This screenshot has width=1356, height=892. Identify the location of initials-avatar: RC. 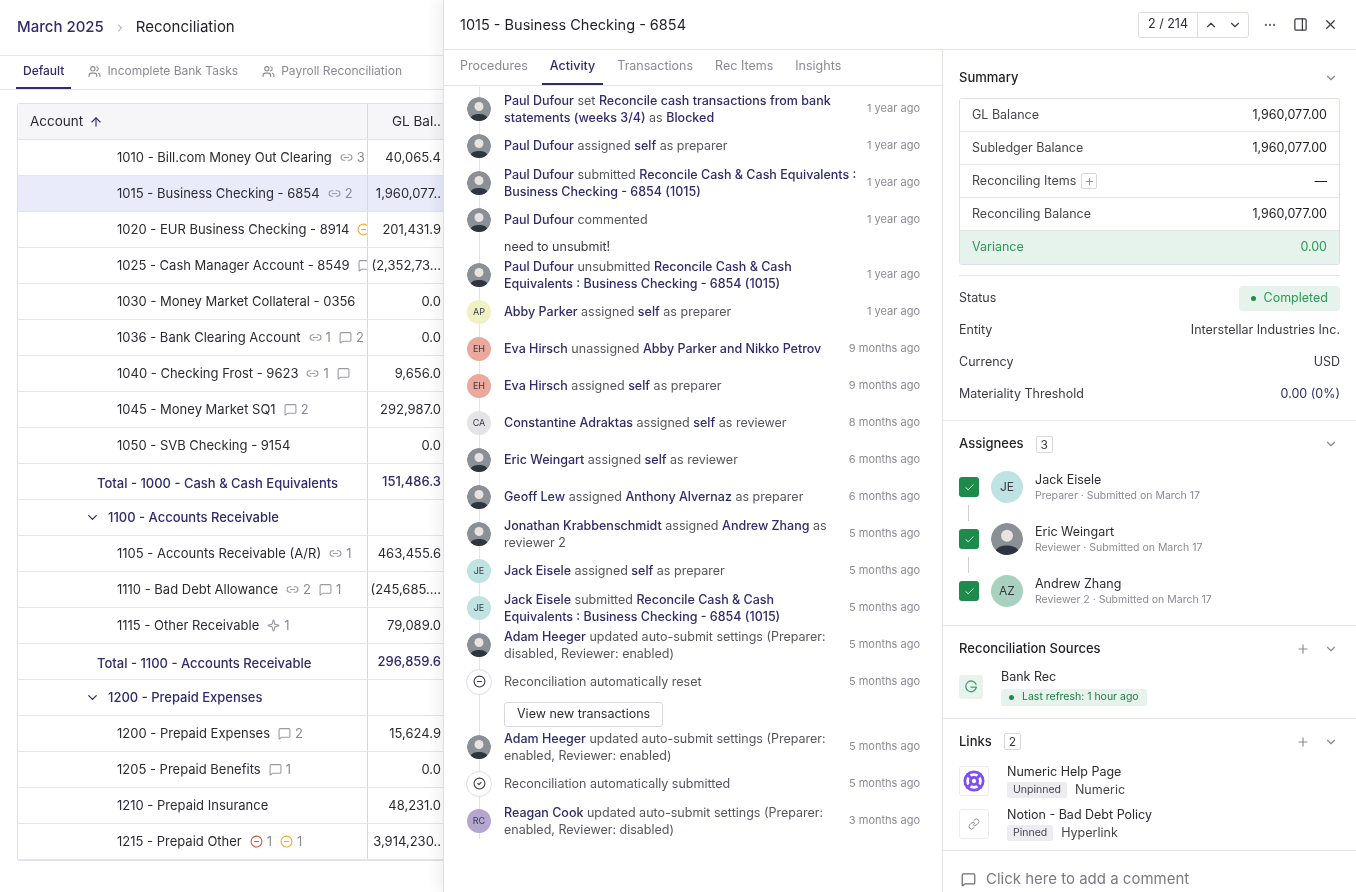
(479, 820).